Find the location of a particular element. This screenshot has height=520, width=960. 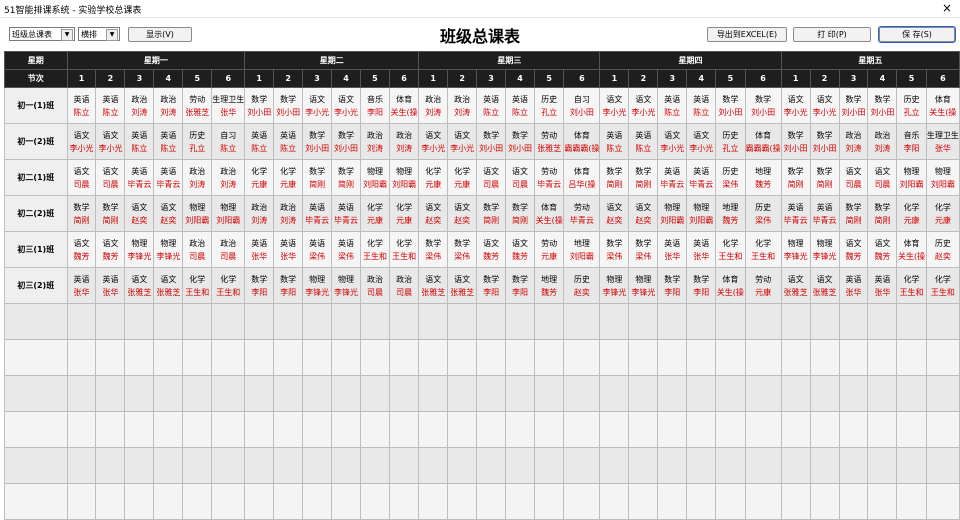

lesson-cell: 历史 梁伟 is located at coordinates (763, 213).